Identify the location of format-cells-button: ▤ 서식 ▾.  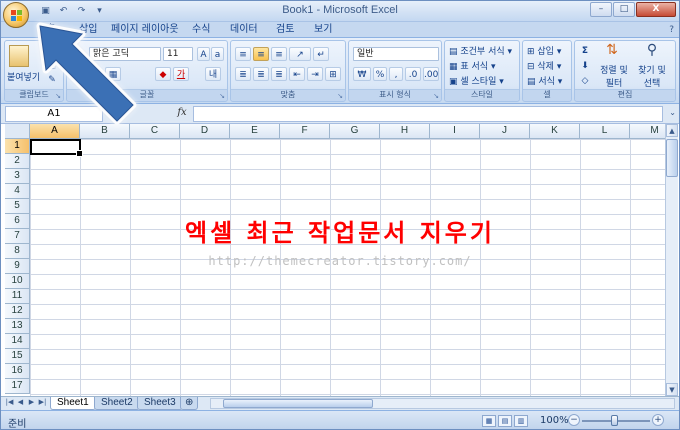
(544, 80).